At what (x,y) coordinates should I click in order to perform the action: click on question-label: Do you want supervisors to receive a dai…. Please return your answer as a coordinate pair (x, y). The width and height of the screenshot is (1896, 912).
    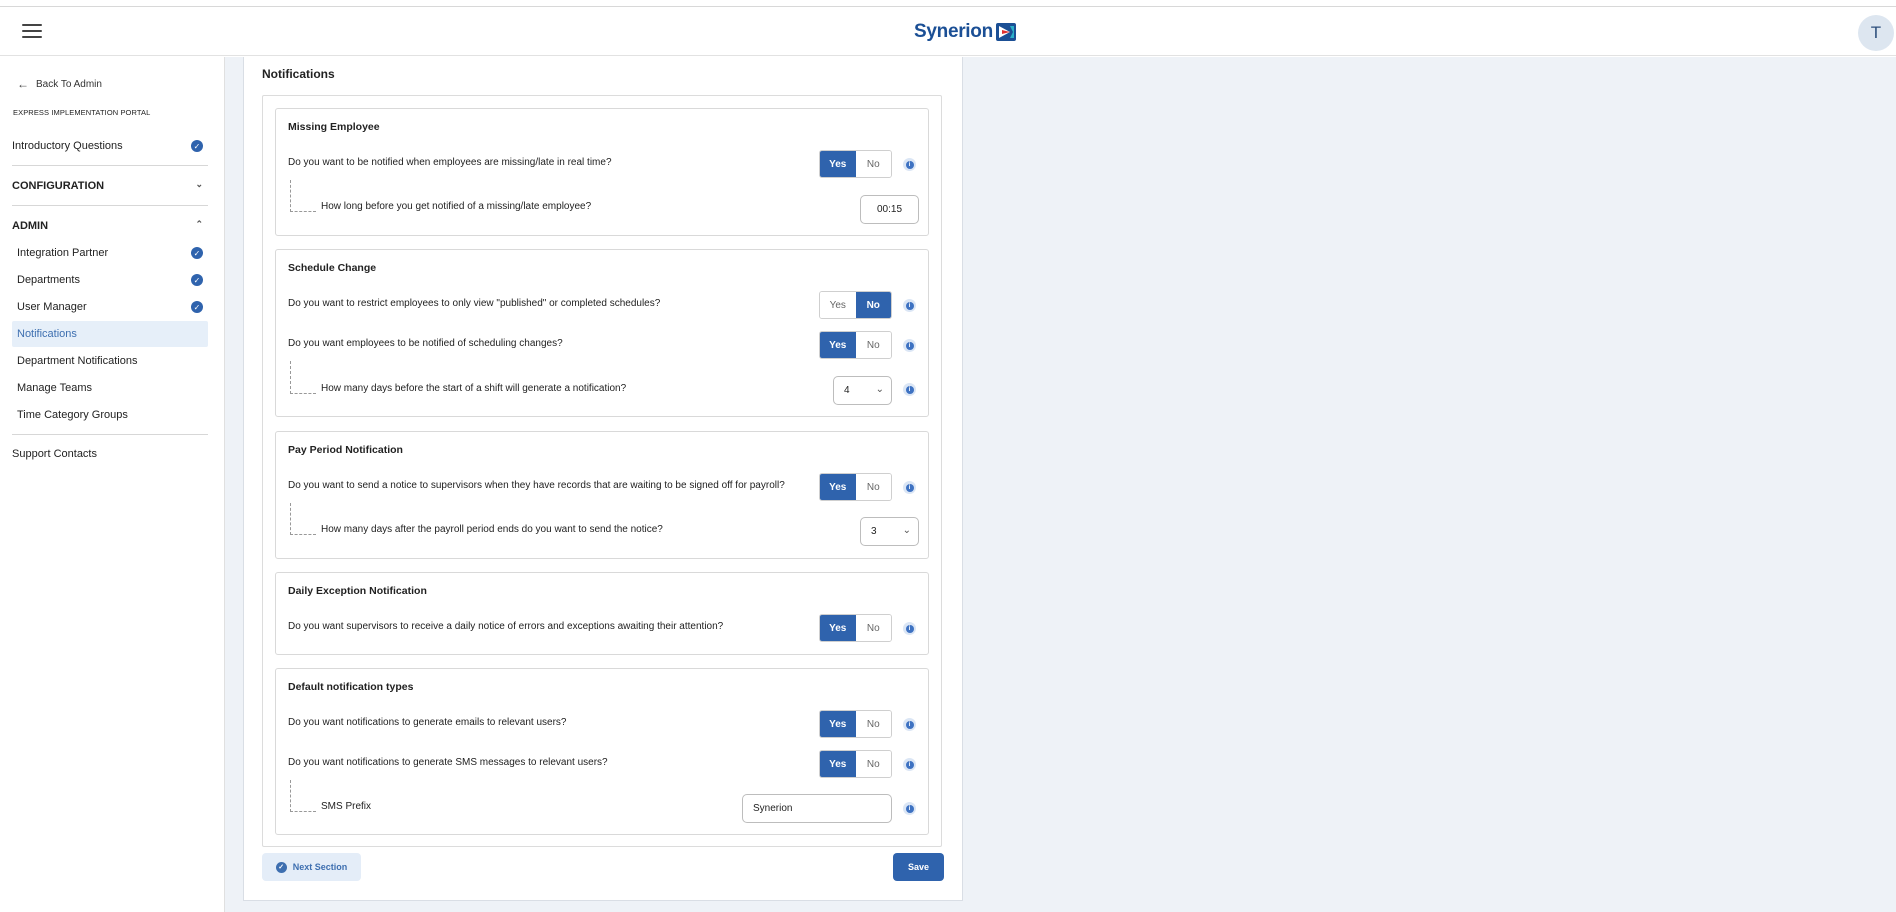
    Looking at the image, I should click on (506, 626).